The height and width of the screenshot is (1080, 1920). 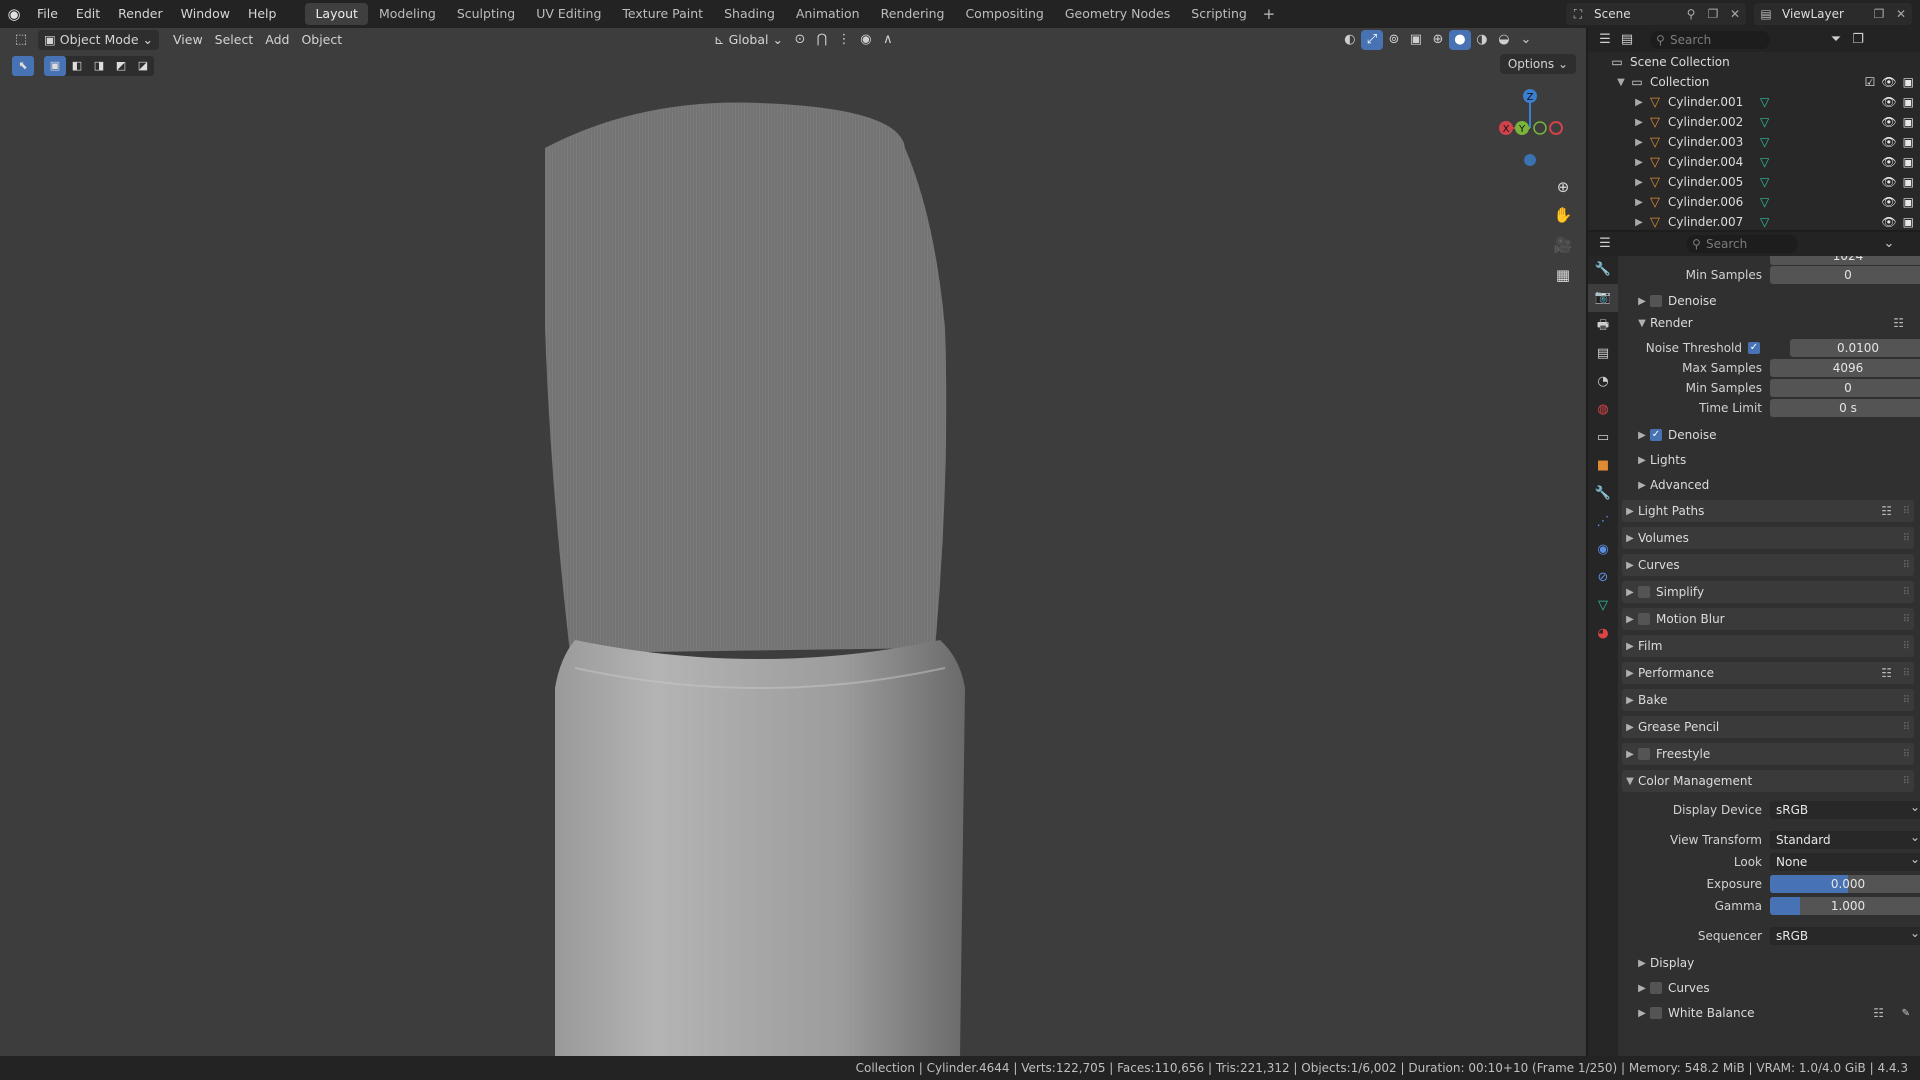 What do you see at coordinates (21, 40) in the screenshot?
I see `editor-type-icon: ⬚` at bounding box center [21, 40].